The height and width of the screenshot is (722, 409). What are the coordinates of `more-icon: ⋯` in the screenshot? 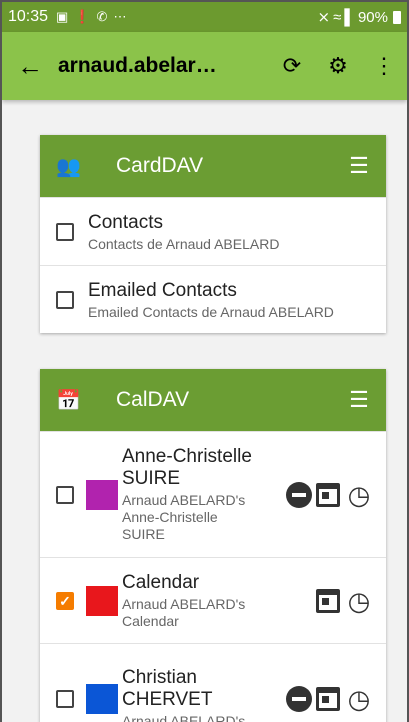 It's located at (120, 16).